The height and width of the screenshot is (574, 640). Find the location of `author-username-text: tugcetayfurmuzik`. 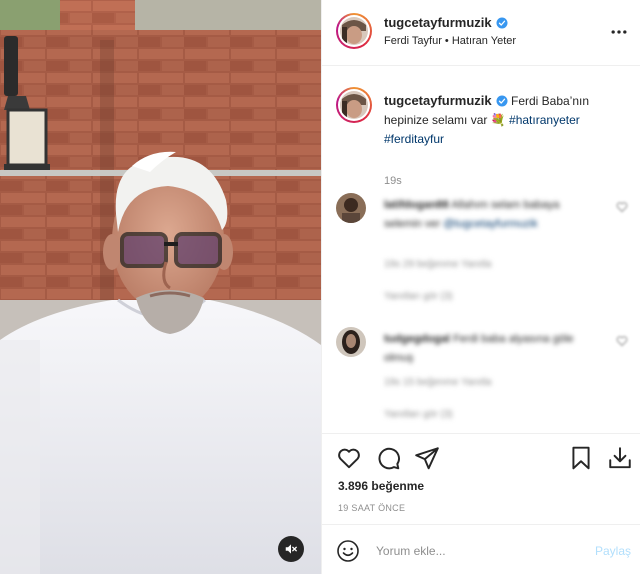

author-username-text: tugcetayfurmuzik is located at coordinates (438, 22).